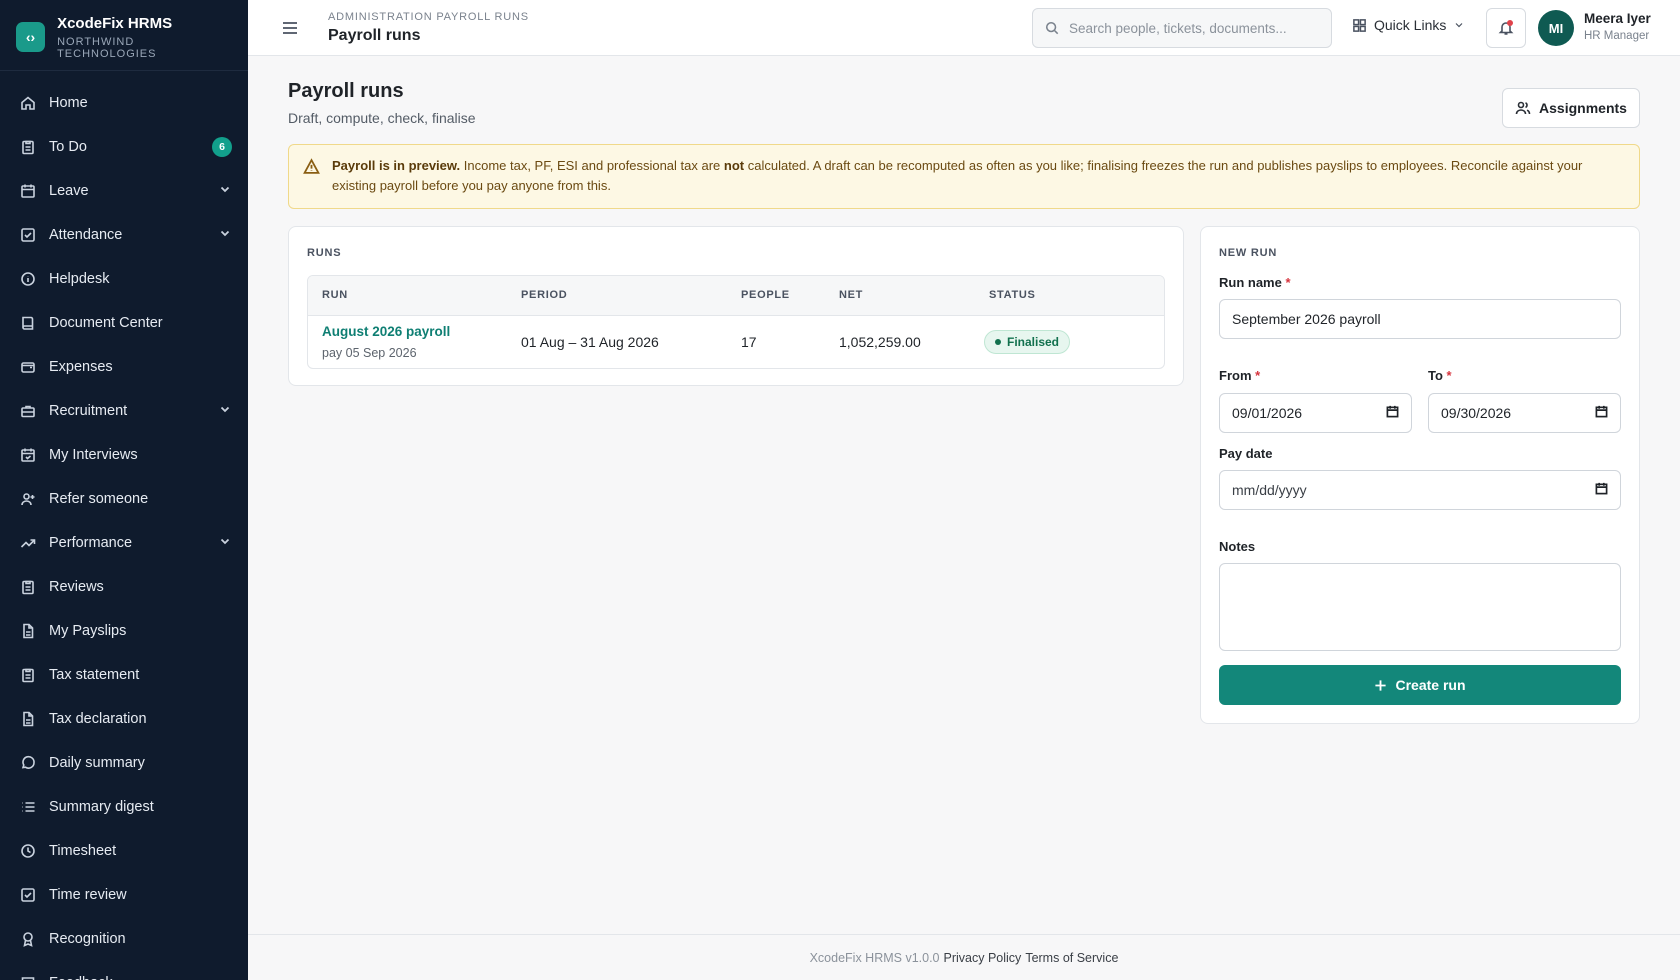  Describe the element at coordinates (983, 958) in the screenshot. I see `privacy-policy-link: Privacy Policy` at that location.